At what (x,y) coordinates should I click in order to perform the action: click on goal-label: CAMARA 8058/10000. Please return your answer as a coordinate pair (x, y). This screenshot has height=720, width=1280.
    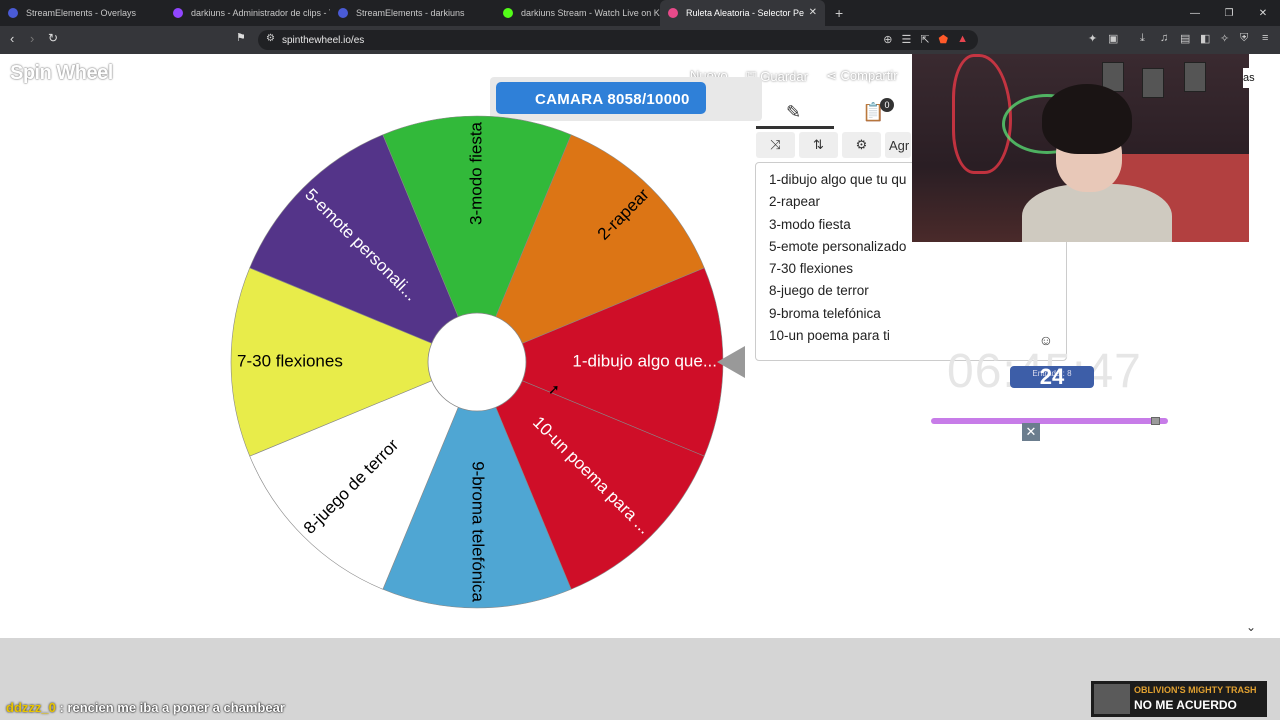
    Looking at the image, I should click on (612, 99).